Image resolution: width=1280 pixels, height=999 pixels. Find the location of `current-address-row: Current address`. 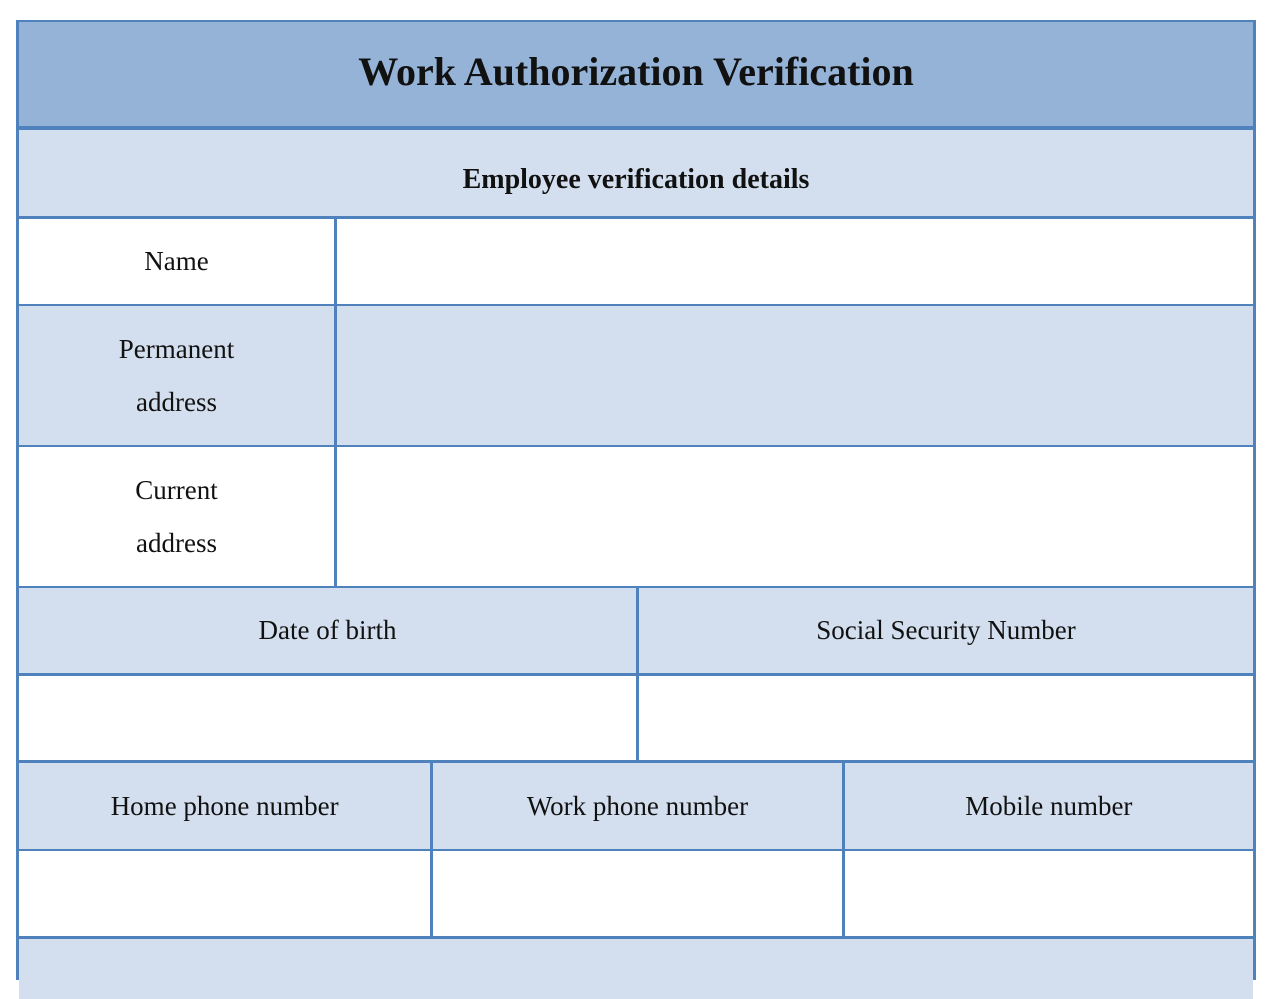

current-address-row: Current address is located at coordinates (636, 517).